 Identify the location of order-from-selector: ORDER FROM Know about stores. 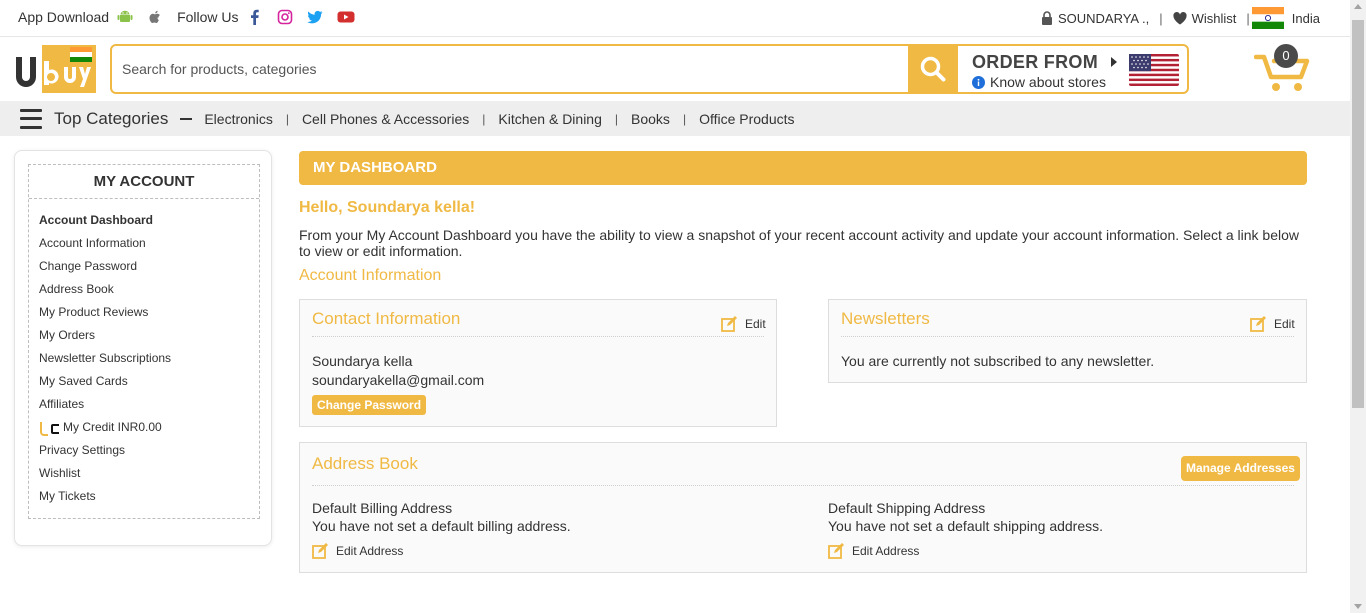
(1045, 71).